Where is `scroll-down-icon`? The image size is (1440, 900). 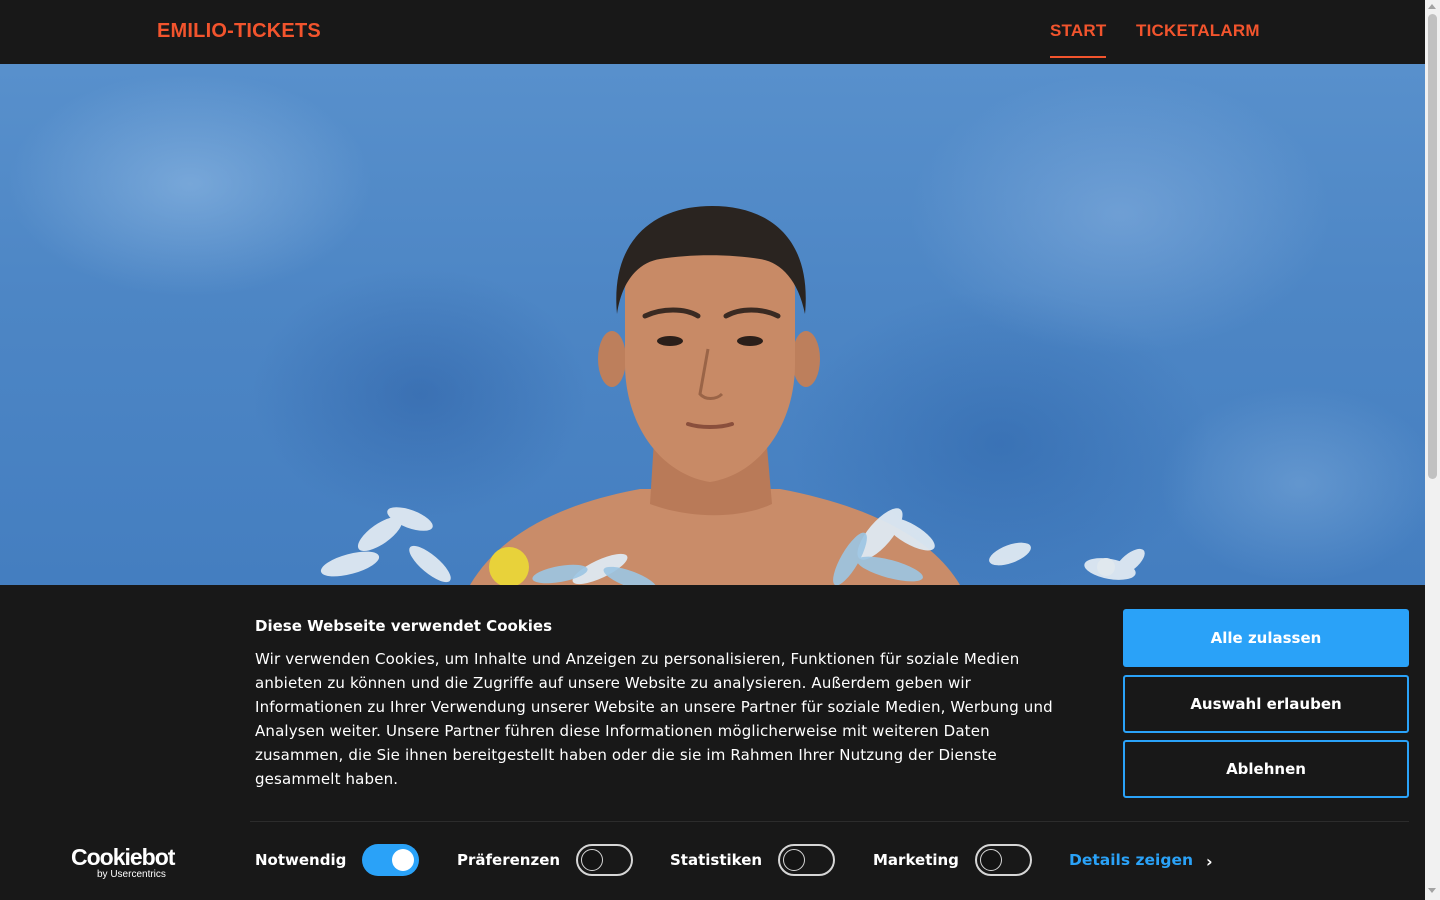
scroll-down-icon is located at coordinates (1432, 890).